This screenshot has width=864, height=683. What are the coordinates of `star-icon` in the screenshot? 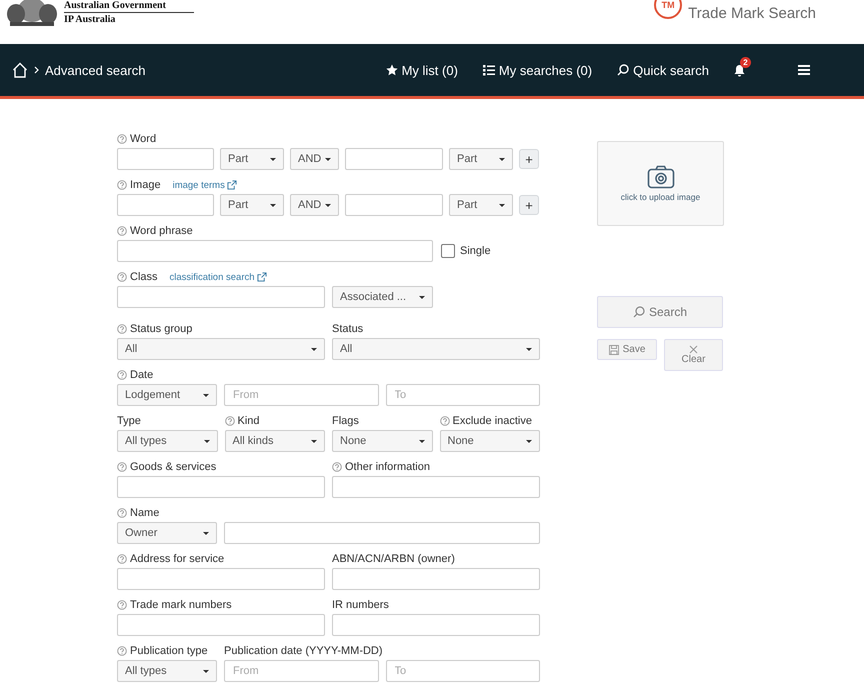 It's located at (392, 70).